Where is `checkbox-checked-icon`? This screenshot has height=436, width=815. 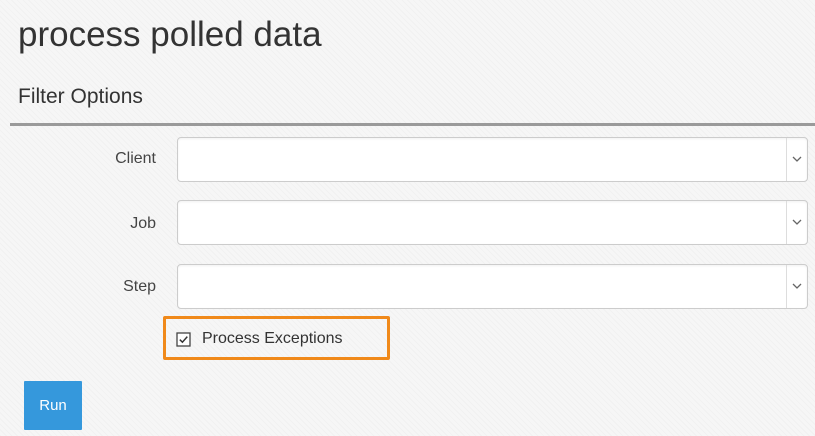 checkbox-checked-icon is located at coordinates (183, 339).